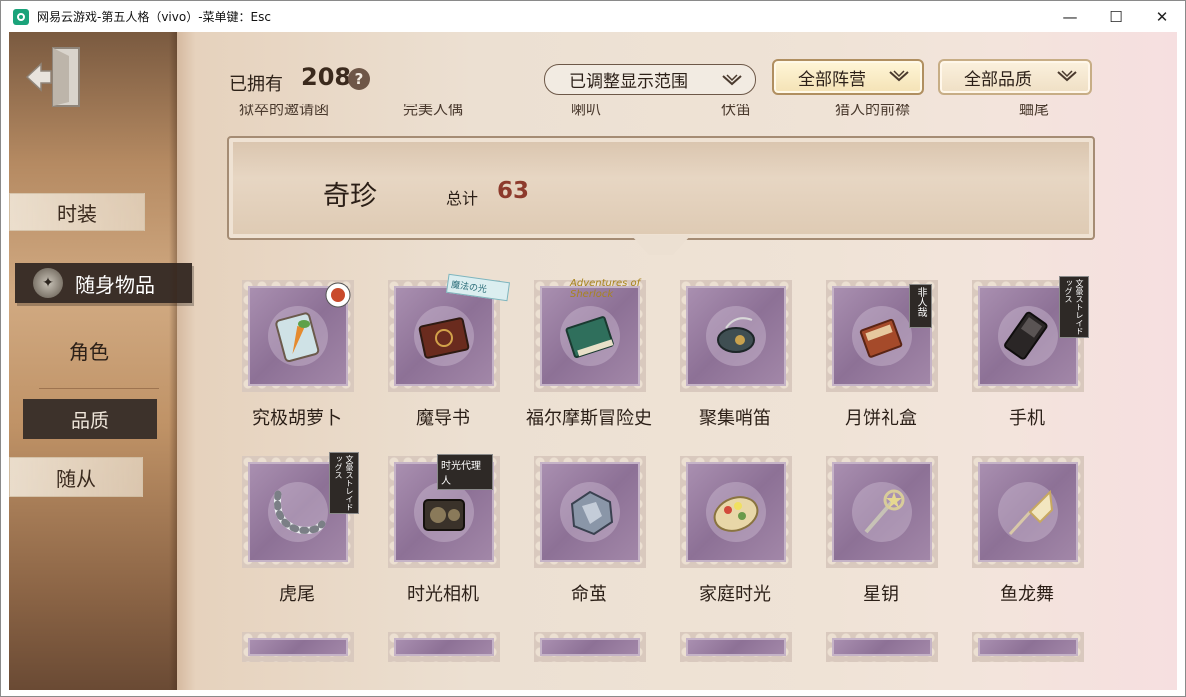  I want to click on item-name: 魔导书, so click(443, 418).